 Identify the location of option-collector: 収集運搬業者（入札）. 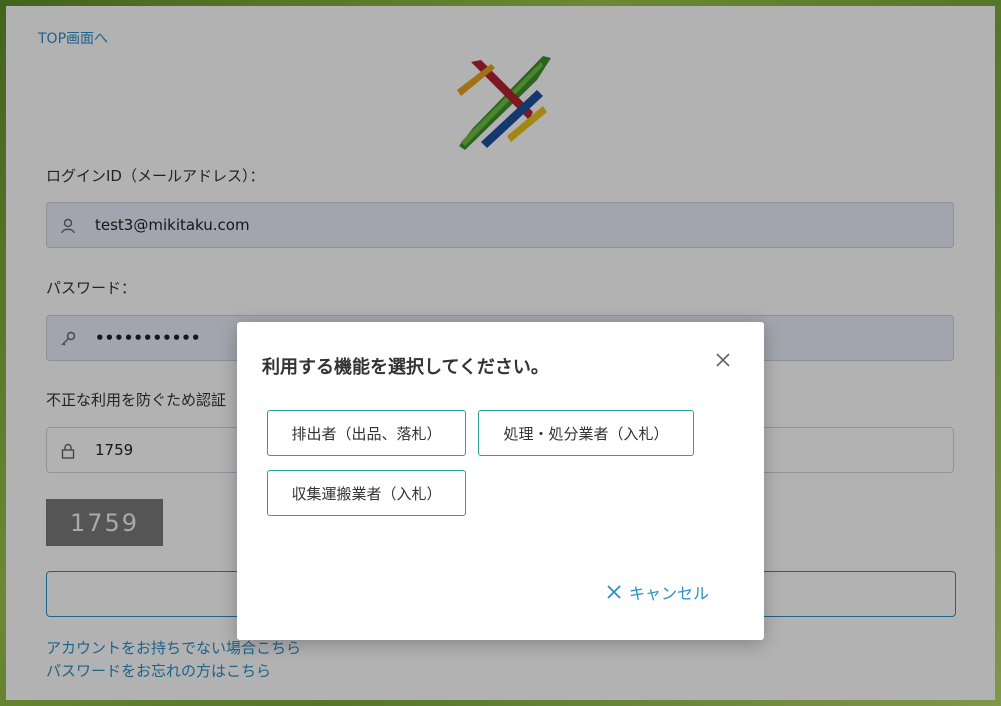
(366, 493).